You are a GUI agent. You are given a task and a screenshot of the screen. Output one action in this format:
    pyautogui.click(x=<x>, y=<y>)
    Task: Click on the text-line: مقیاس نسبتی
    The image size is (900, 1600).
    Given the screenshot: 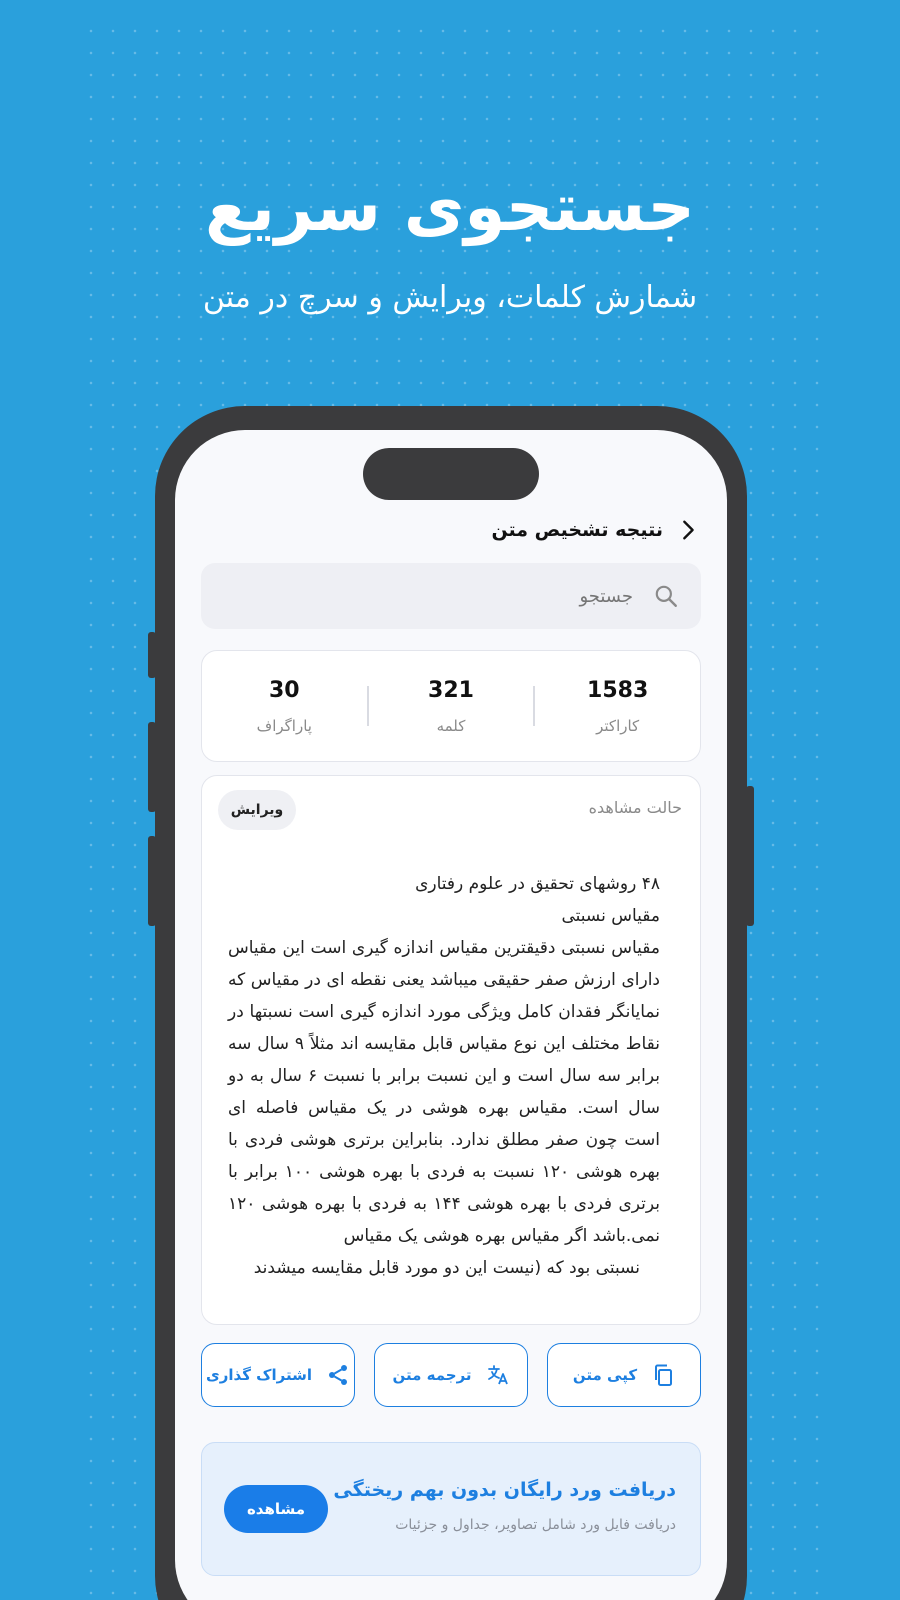 What is the action you would take?
    pyautogui.click(x=611, y=916)
    